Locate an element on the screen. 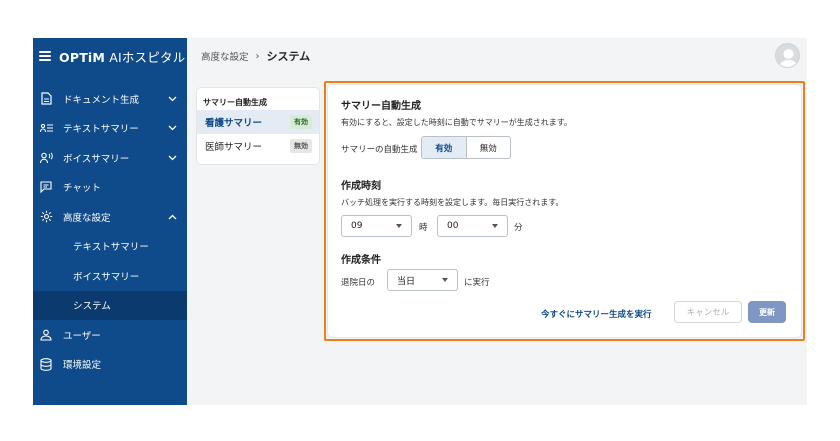  sidebar-item-advanced-settings: 高度な設定 is located at coordinates (110, 217).